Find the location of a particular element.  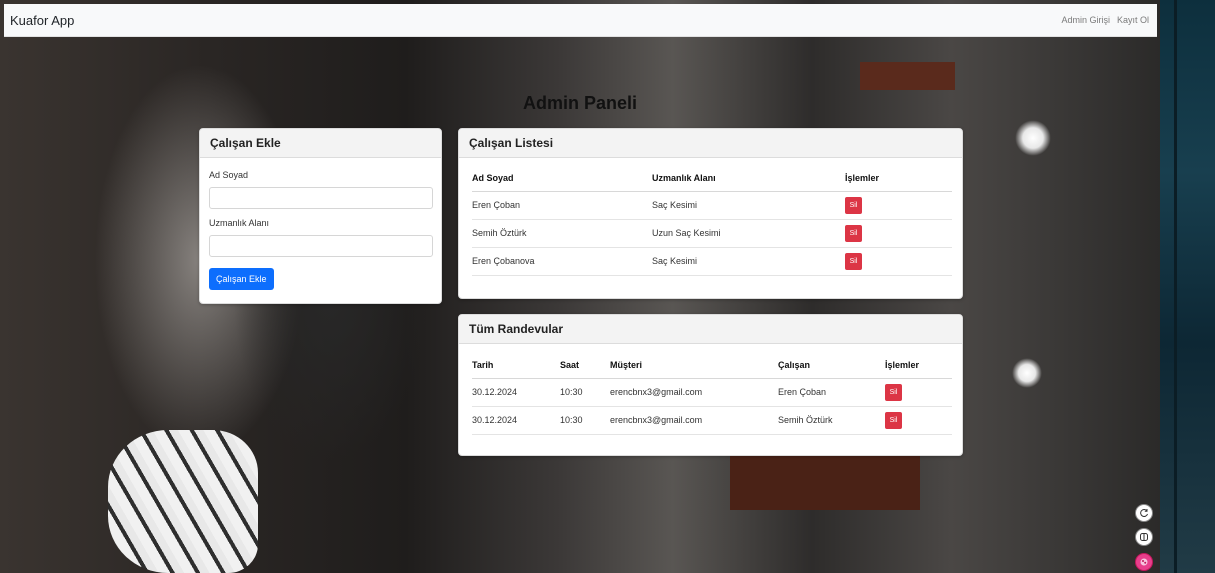

specialty-label: Uzmanlık Alanı is located at coordinates (239, 223).